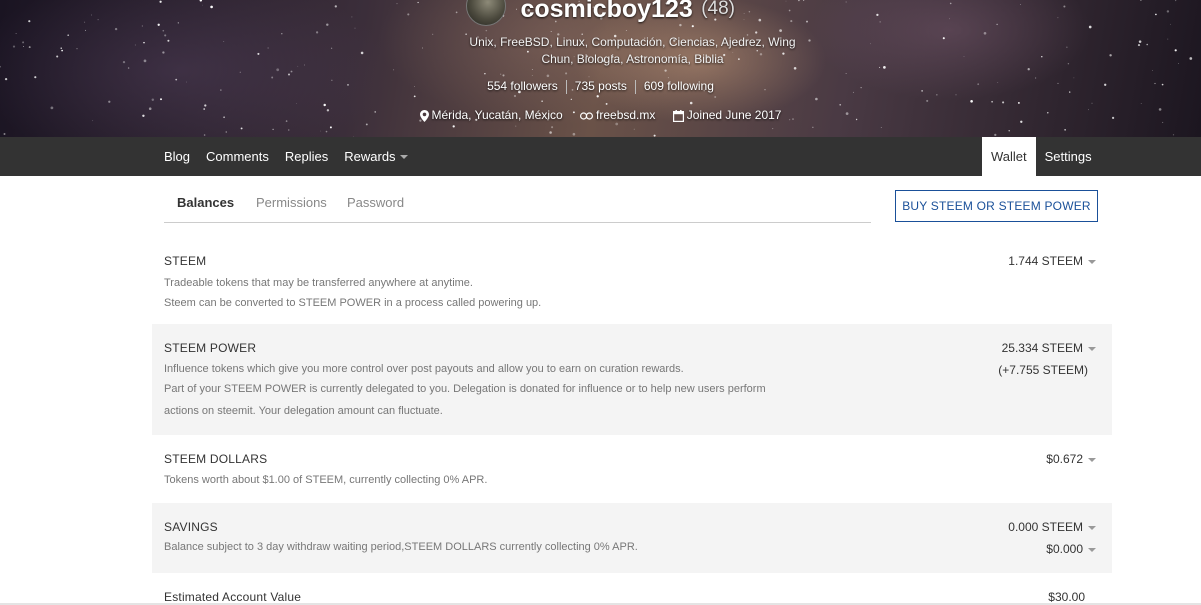  What do you see at coordinates (237, 156) in the screenshot?
I see `nav-comments: Comments` at bounding box center [237, 156].